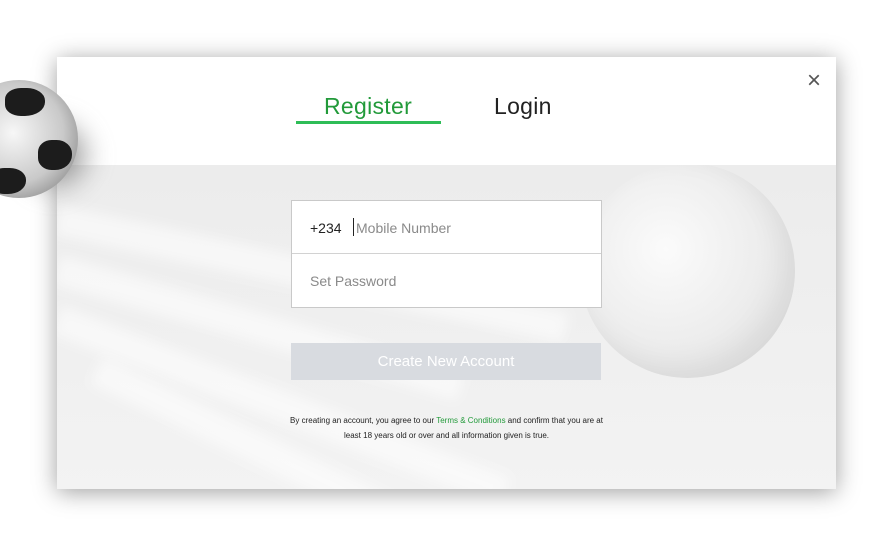  I want to click on country-code-prefix: +234, so click(326, 228).